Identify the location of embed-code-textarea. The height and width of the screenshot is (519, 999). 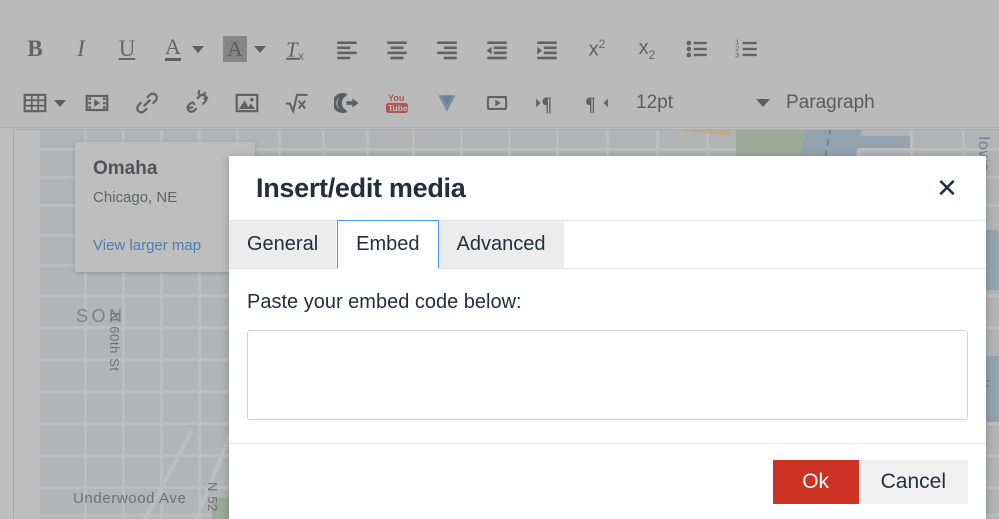
(607, 375).